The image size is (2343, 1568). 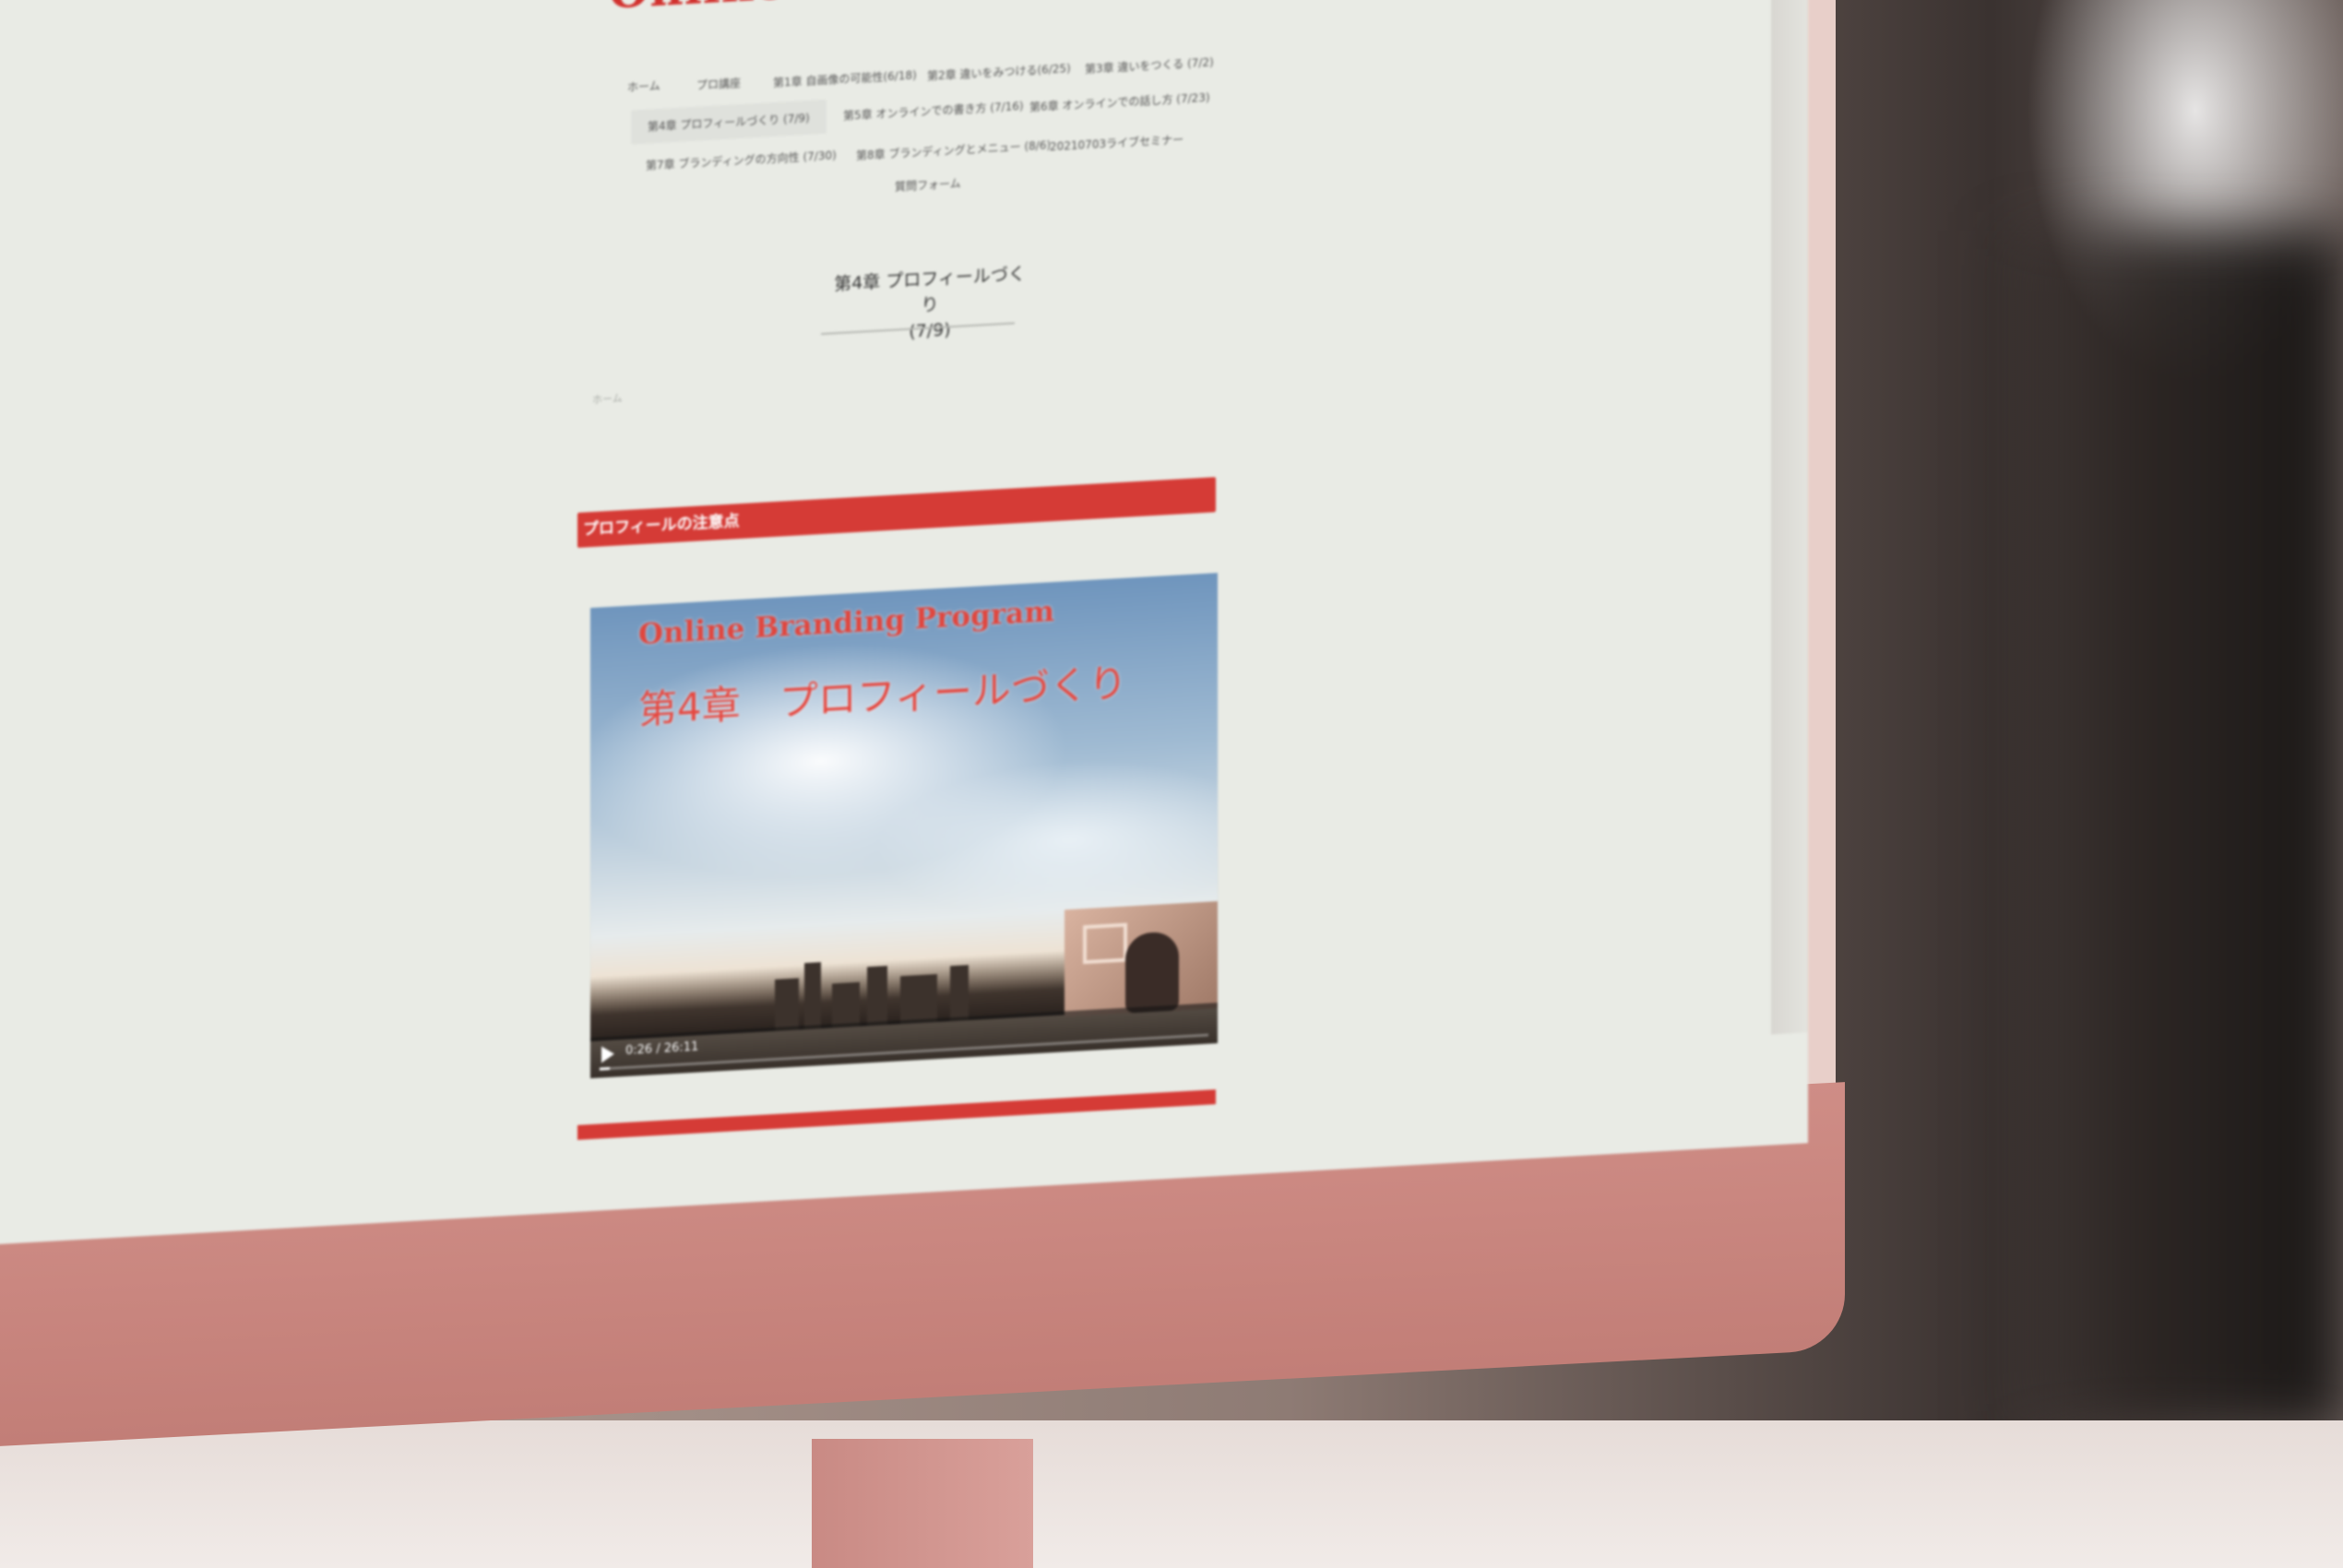 What do you see at coordinates (643, 86) in the screenshot?
I see `nav-item-home: ホーム` at bounding box center [643, 86].